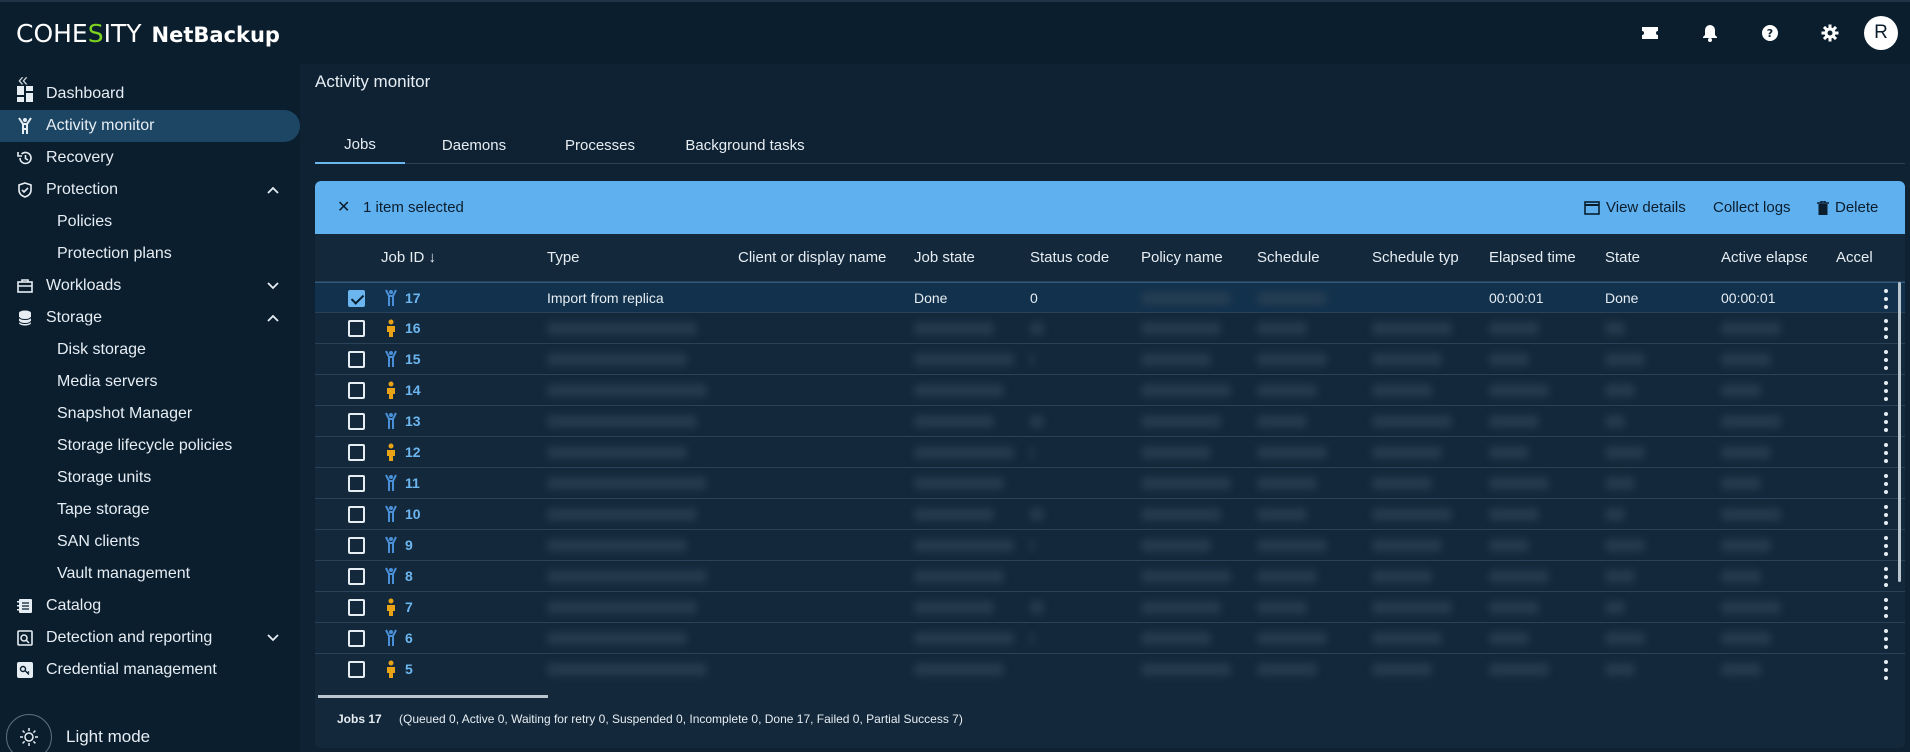  I want to click on sidebar-item-storage-lifecycle-policies: Storage lifecycle policies, so click(144, 446).